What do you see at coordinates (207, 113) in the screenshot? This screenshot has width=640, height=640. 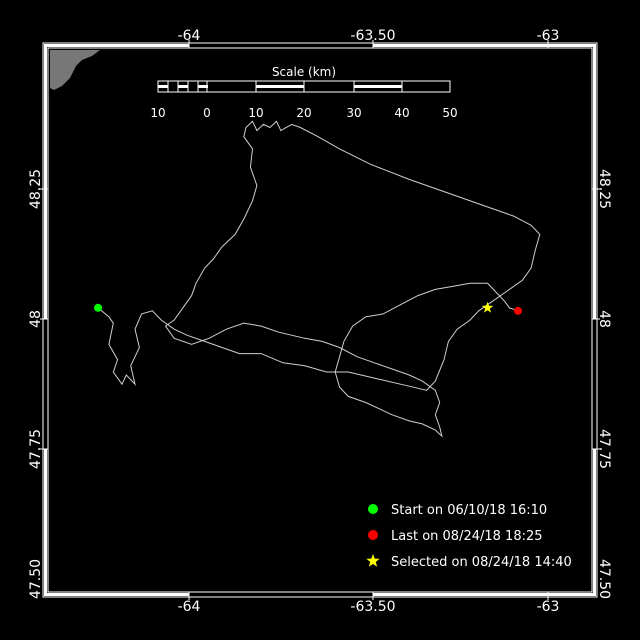 I see `scale-label: 0` at bounding box center [207, 113].